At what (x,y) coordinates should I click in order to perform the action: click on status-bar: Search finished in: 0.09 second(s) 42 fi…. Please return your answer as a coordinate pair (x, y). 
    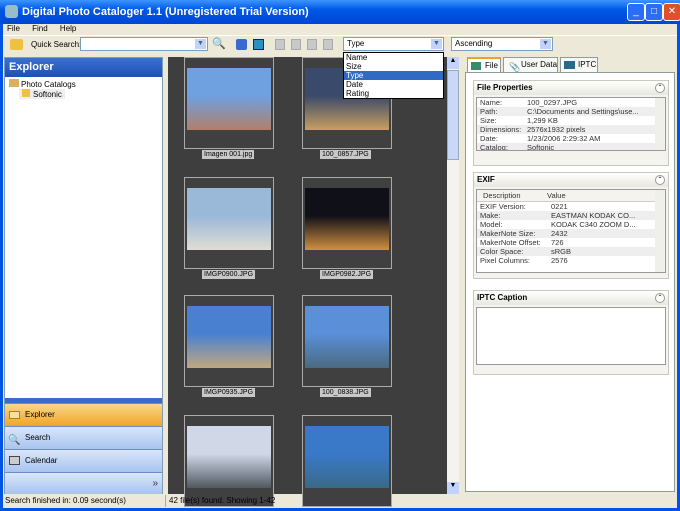
    Looking at the image, I should click on (340, 501).